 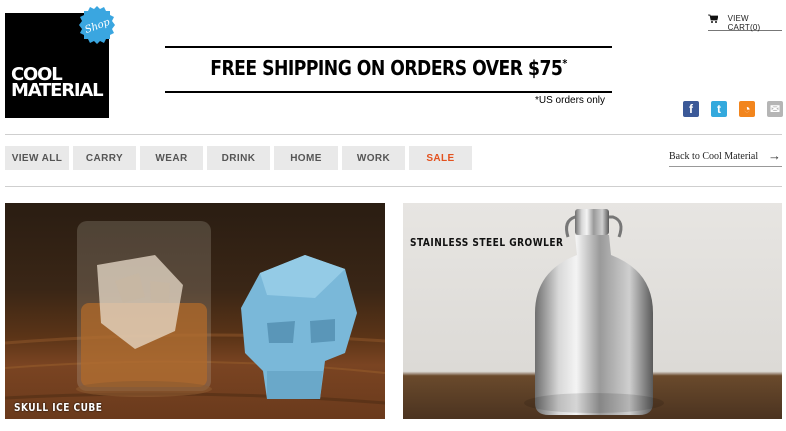 I want to click on header-divider, so click(x=393, y=134).